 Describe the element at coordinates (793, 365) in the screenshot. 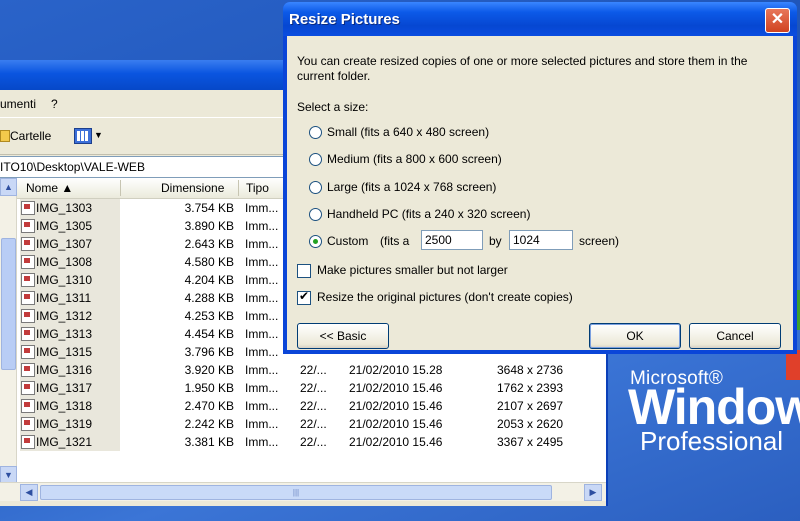

I see `windows-logo-red-part` at that location.